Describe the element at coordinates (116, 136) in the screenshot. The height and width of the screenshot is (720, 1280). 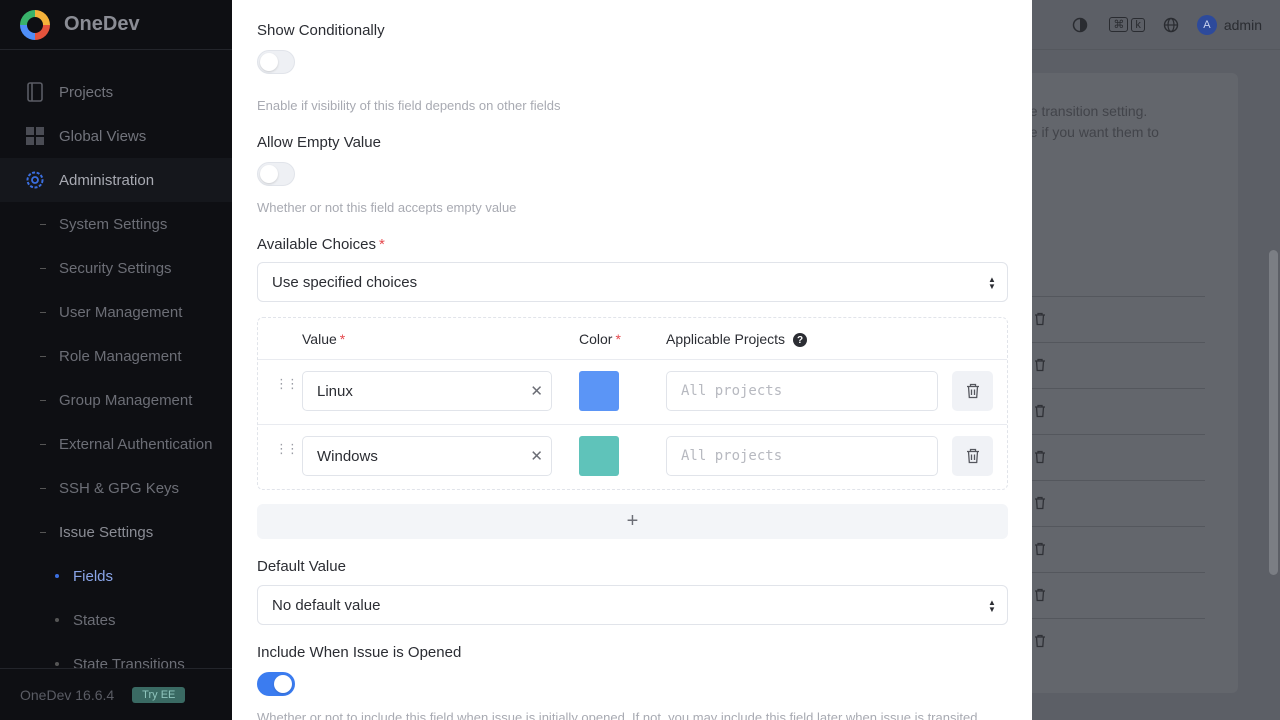
I see `sidebar-item-global-views: Global Views` at that location.